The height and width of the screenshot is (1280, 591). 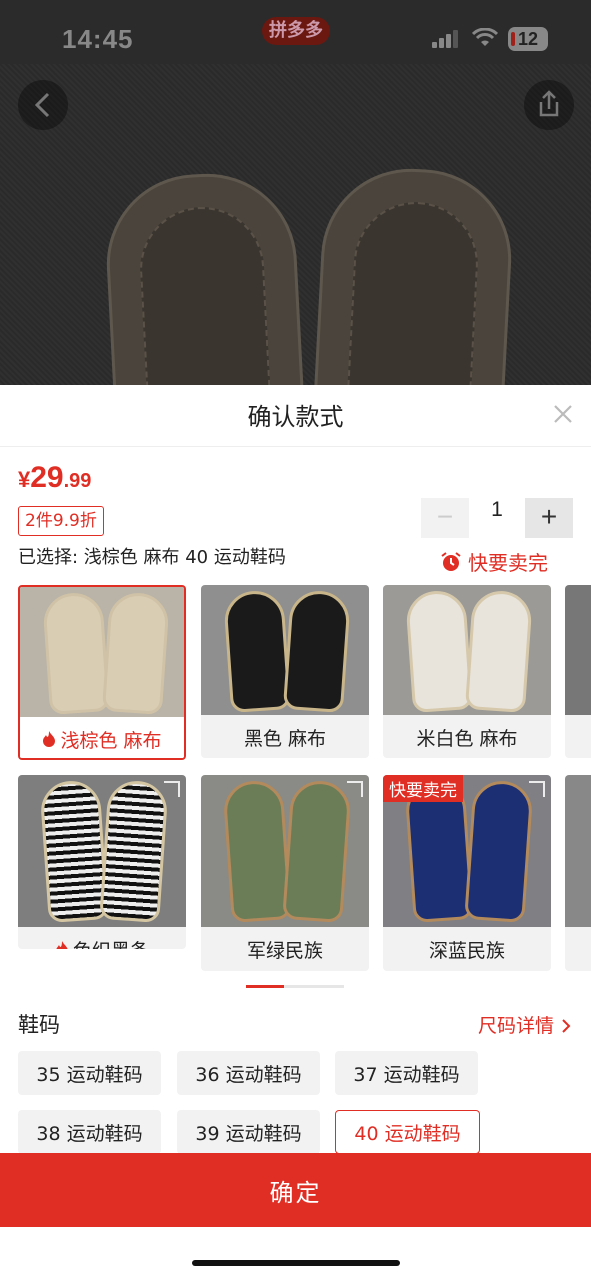 I want to click on variant-card-off-white: 米白色 麻布, so click(x=467, y=671).